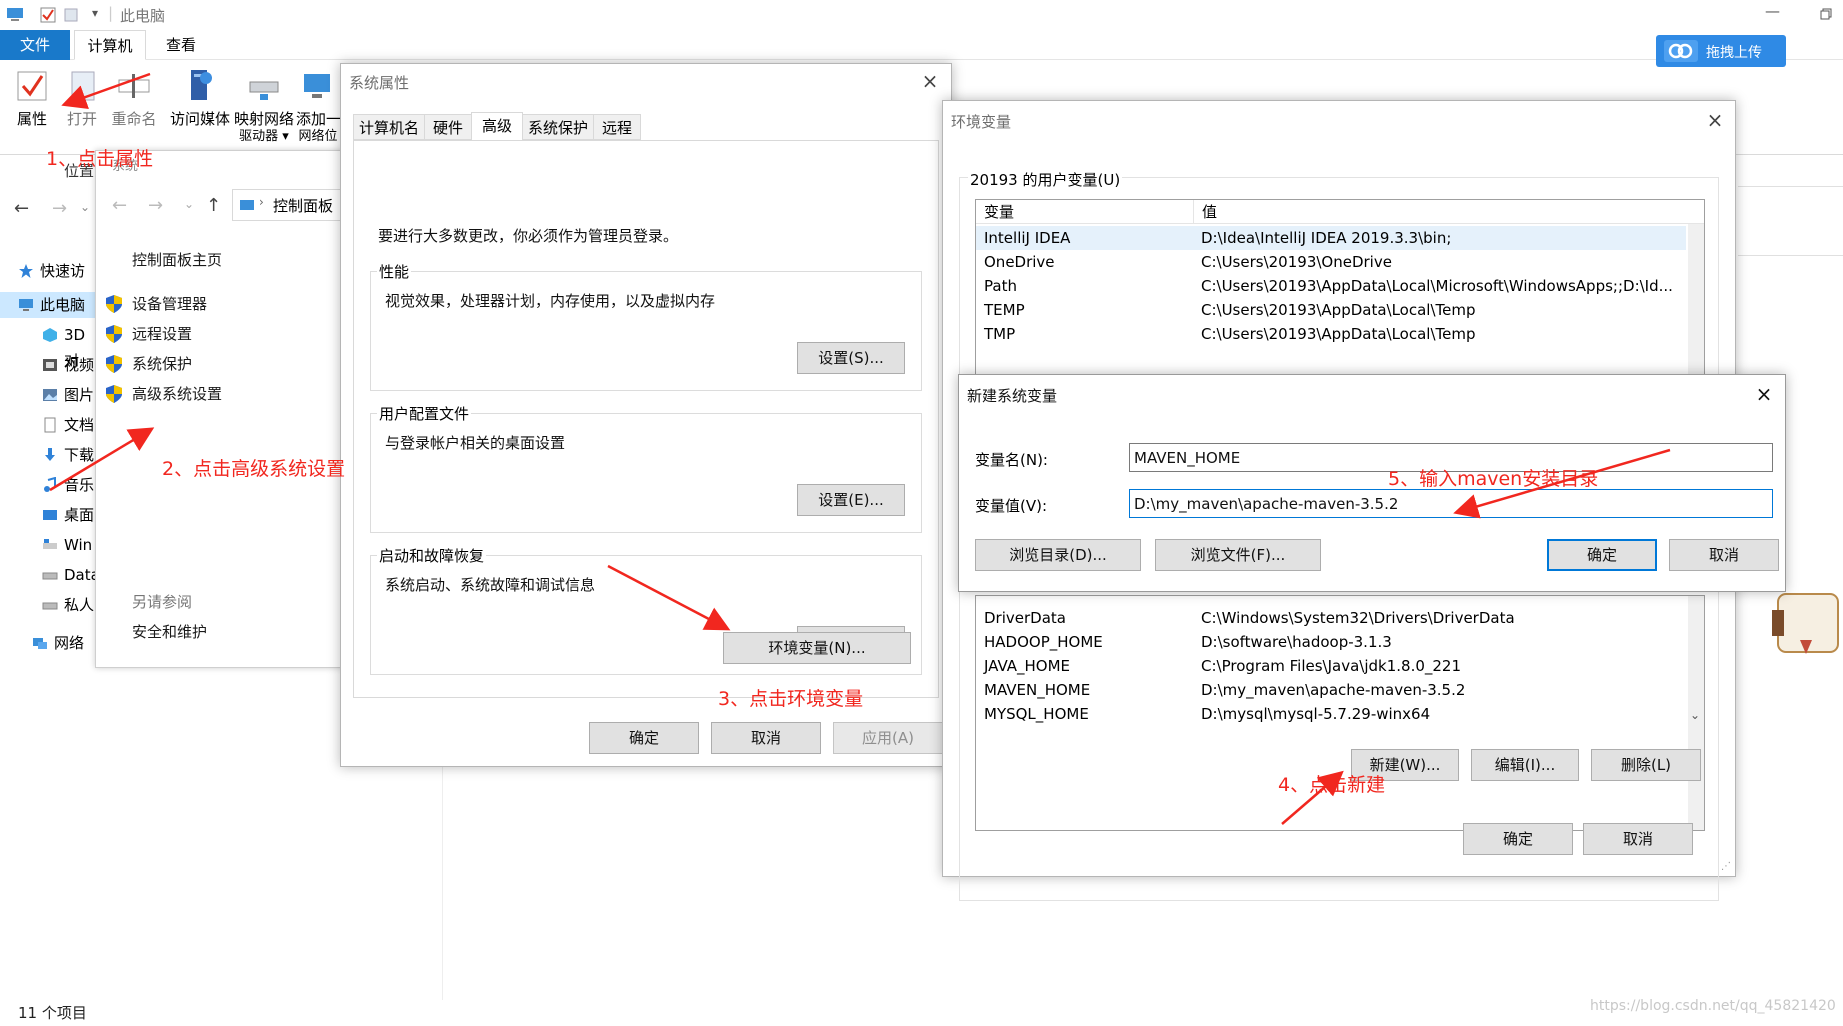  I want to click on link-advanced-system-settings: 高级系统设置, so click(164, 394).